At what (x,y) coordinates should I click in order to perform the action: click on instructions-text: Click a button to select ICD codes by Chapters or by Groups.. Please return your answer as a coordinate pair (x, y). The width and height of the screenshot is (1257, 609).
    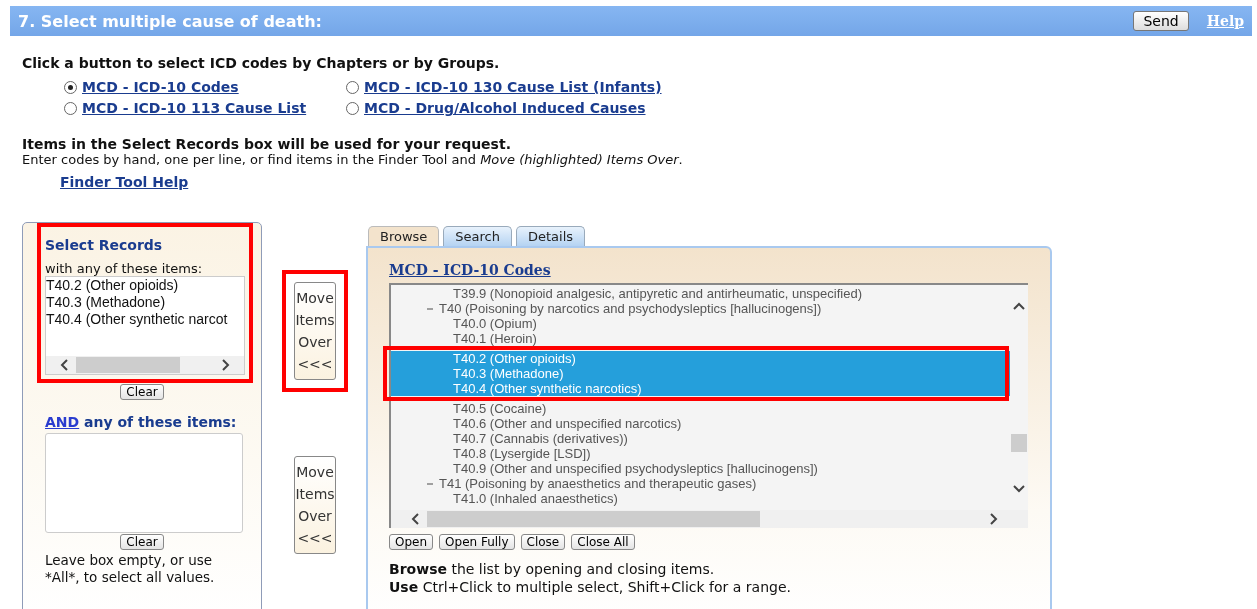
    Looking at the image, I should click on (261, 63).